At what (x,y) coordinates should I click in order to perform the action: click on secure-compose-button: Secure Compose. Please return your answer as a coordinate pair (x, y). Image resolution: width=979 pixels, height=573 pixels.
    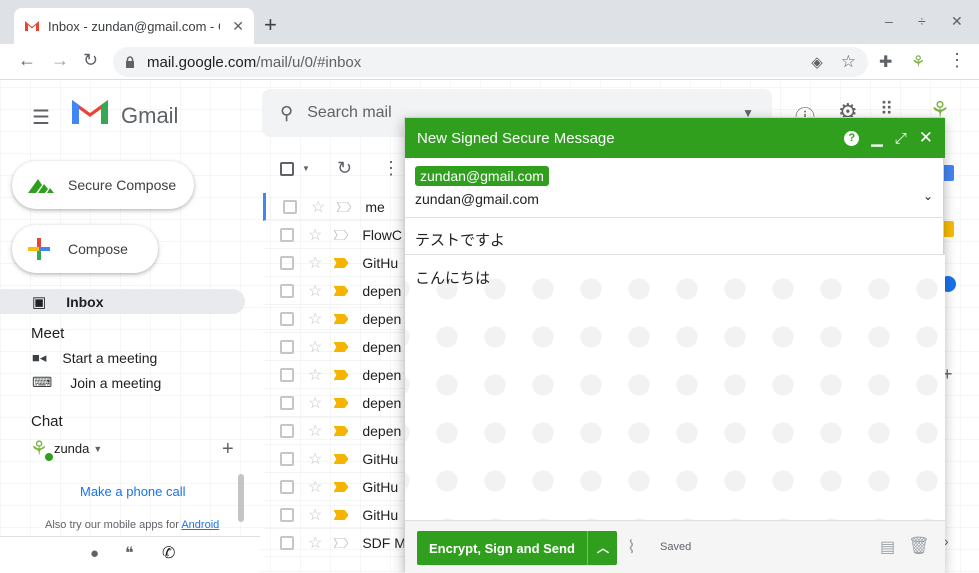
    Looking at the image, I should click on (103, 185).